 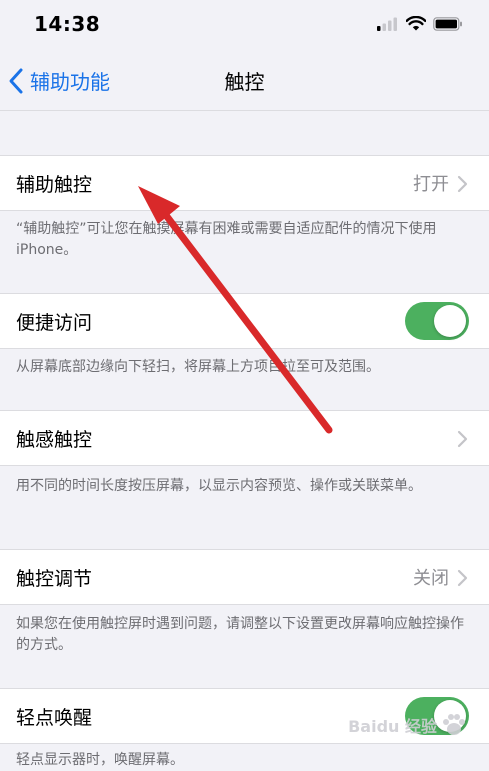 What do you see at coordinates (431, 578) in the screenshot?
I see `row-value: 关闭` at bounding box center [431, 578].